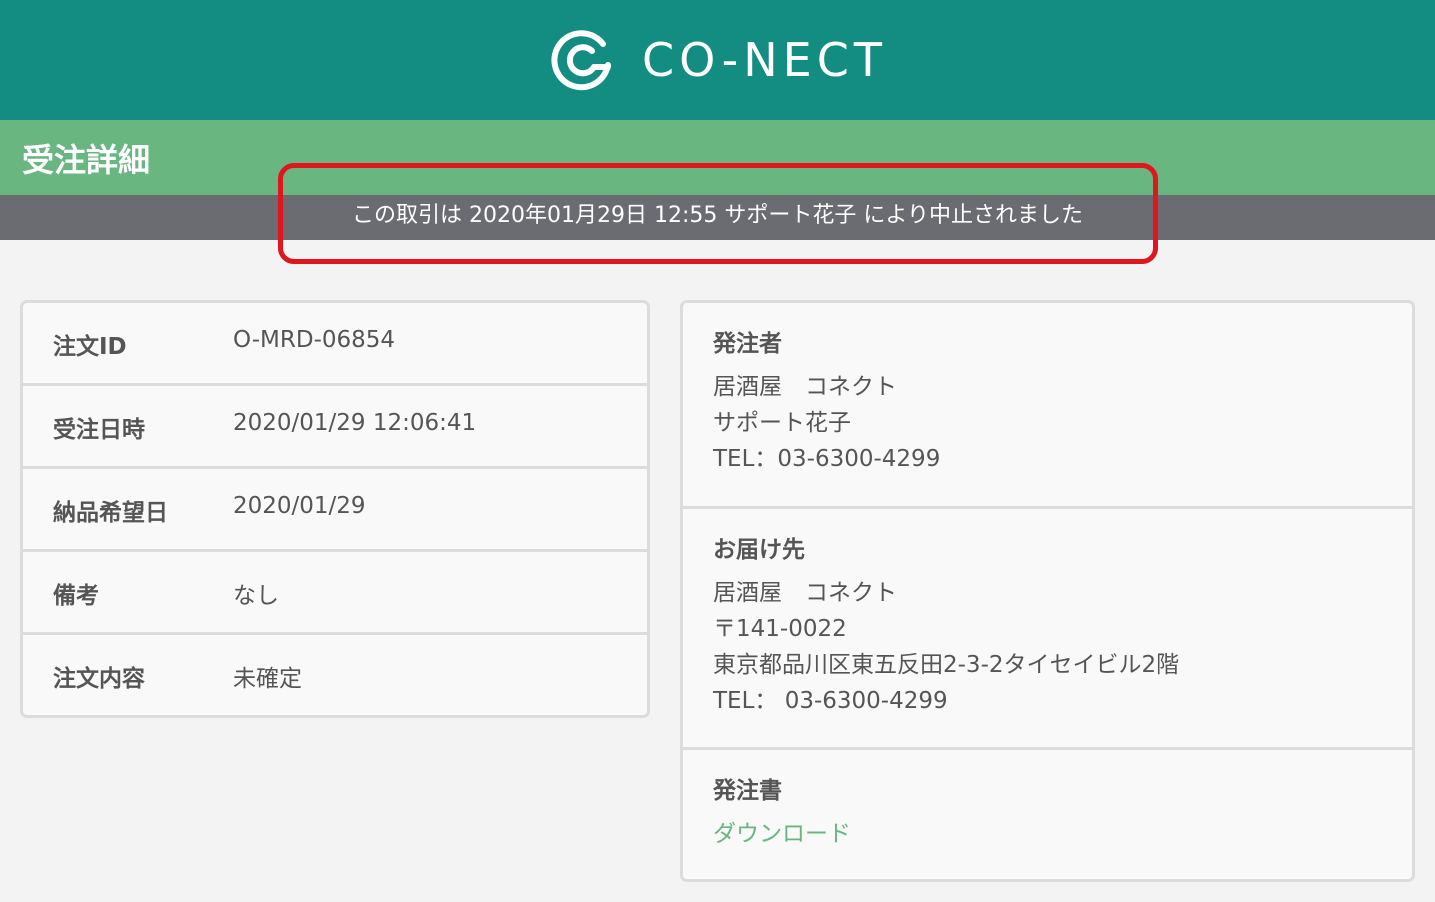 This screenshot has width=1435, height=902. I want to click on top-header: CO-NECT, so click(717, 60).